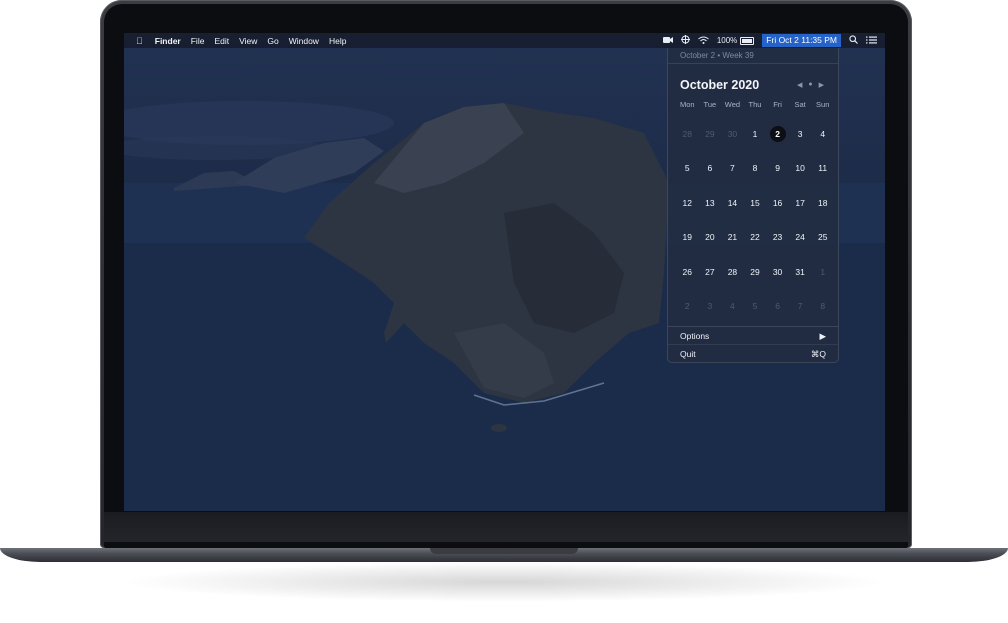  I want to click on calendar-day-today: 2, so click(777, 144).